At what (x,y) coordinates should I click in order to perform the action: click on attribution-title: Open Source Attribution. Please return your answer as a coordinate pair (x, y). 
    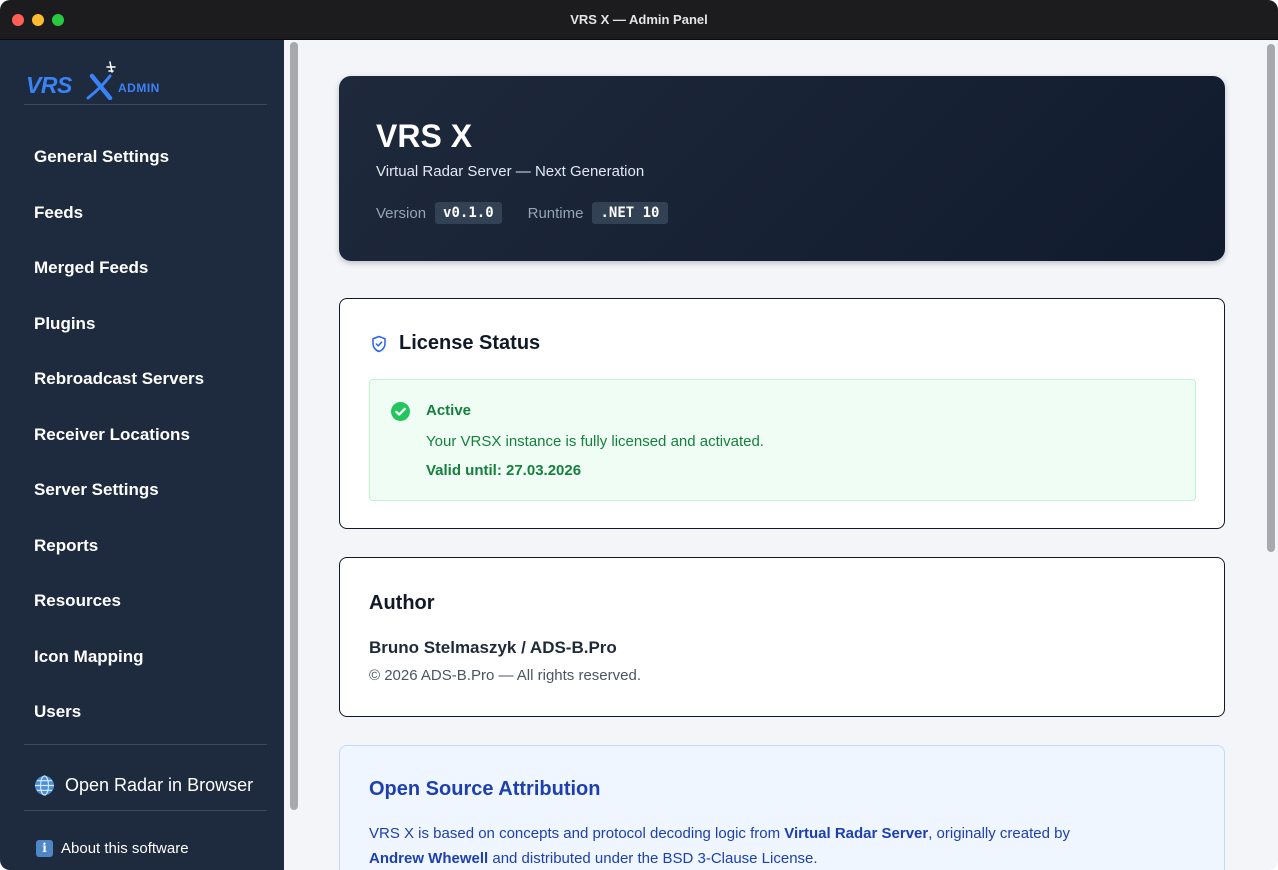
    Looking at the image, I should click on (485, 789).